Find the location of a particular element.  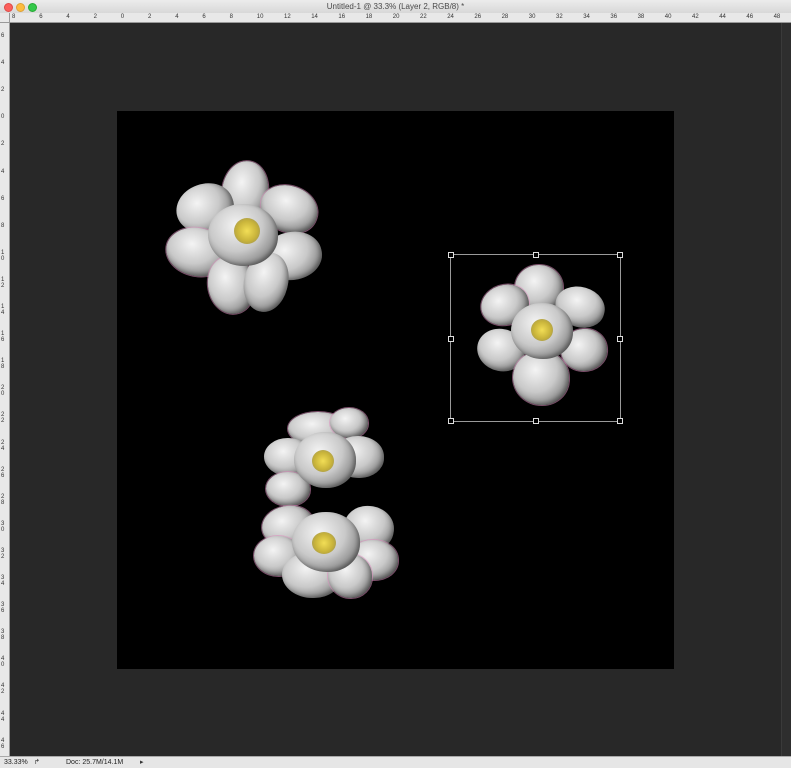

ruler-tick-label: 48 is located at coordinates (777, 17).